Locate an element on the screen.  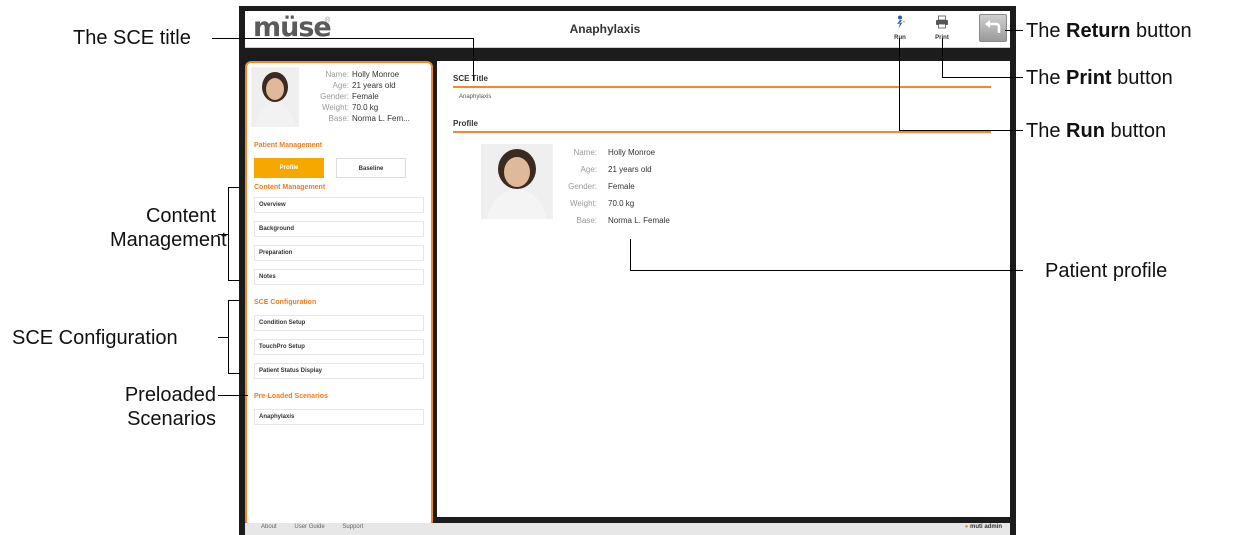
return-arrow-icon is located at coordinates (993, 26).